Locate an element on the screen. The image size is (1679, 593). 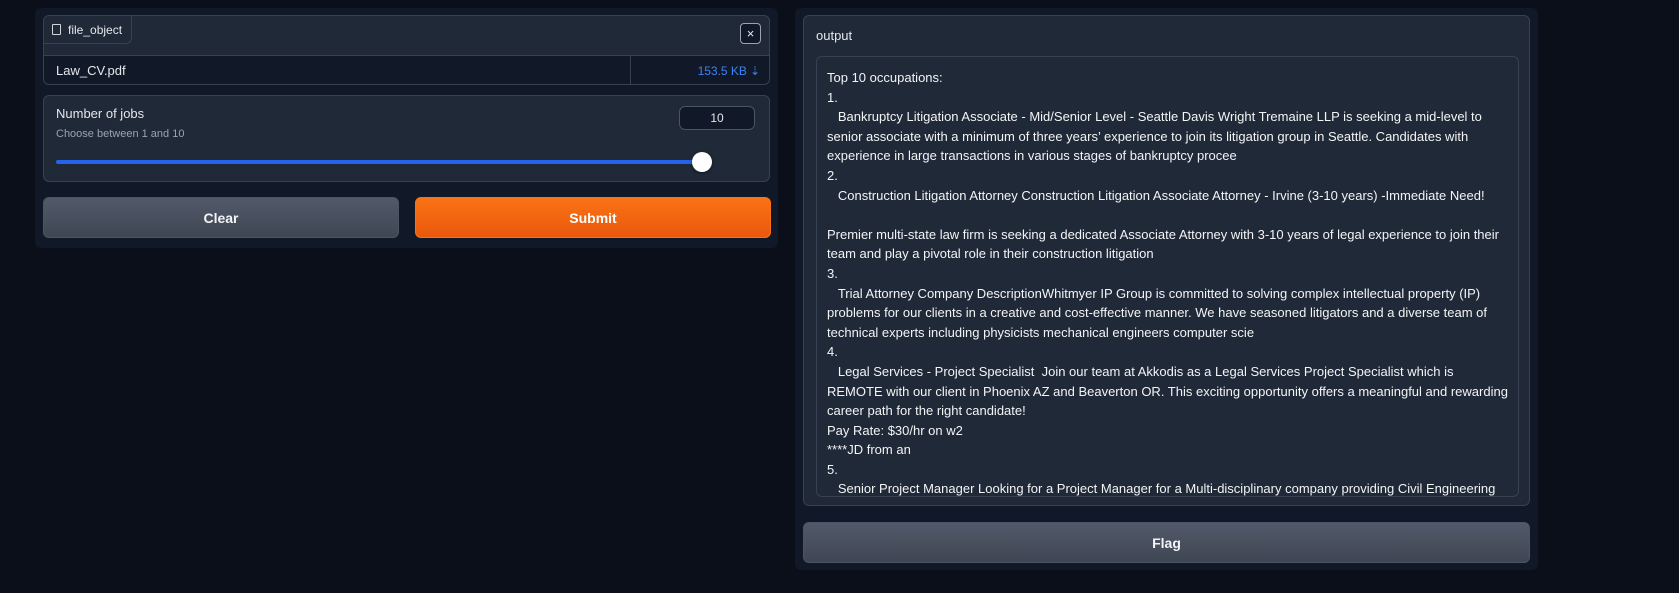
file-size: 153.5 KB is located at coordinates (722, 70).